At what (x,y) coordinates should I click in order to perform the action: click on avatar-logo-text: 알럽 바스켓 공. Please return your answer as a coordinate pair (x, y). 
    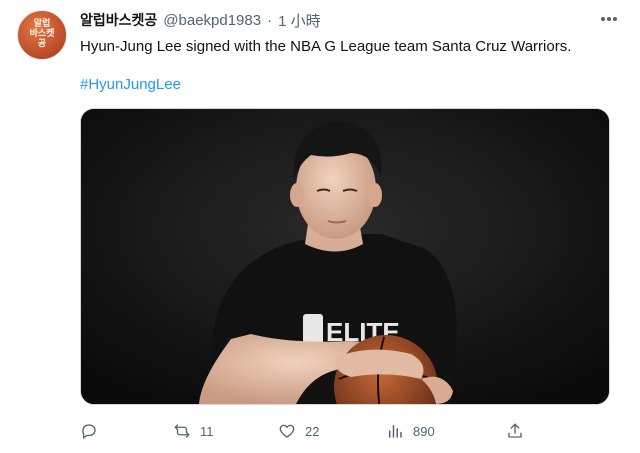
    Looking at the image, I should click on (42, 34).